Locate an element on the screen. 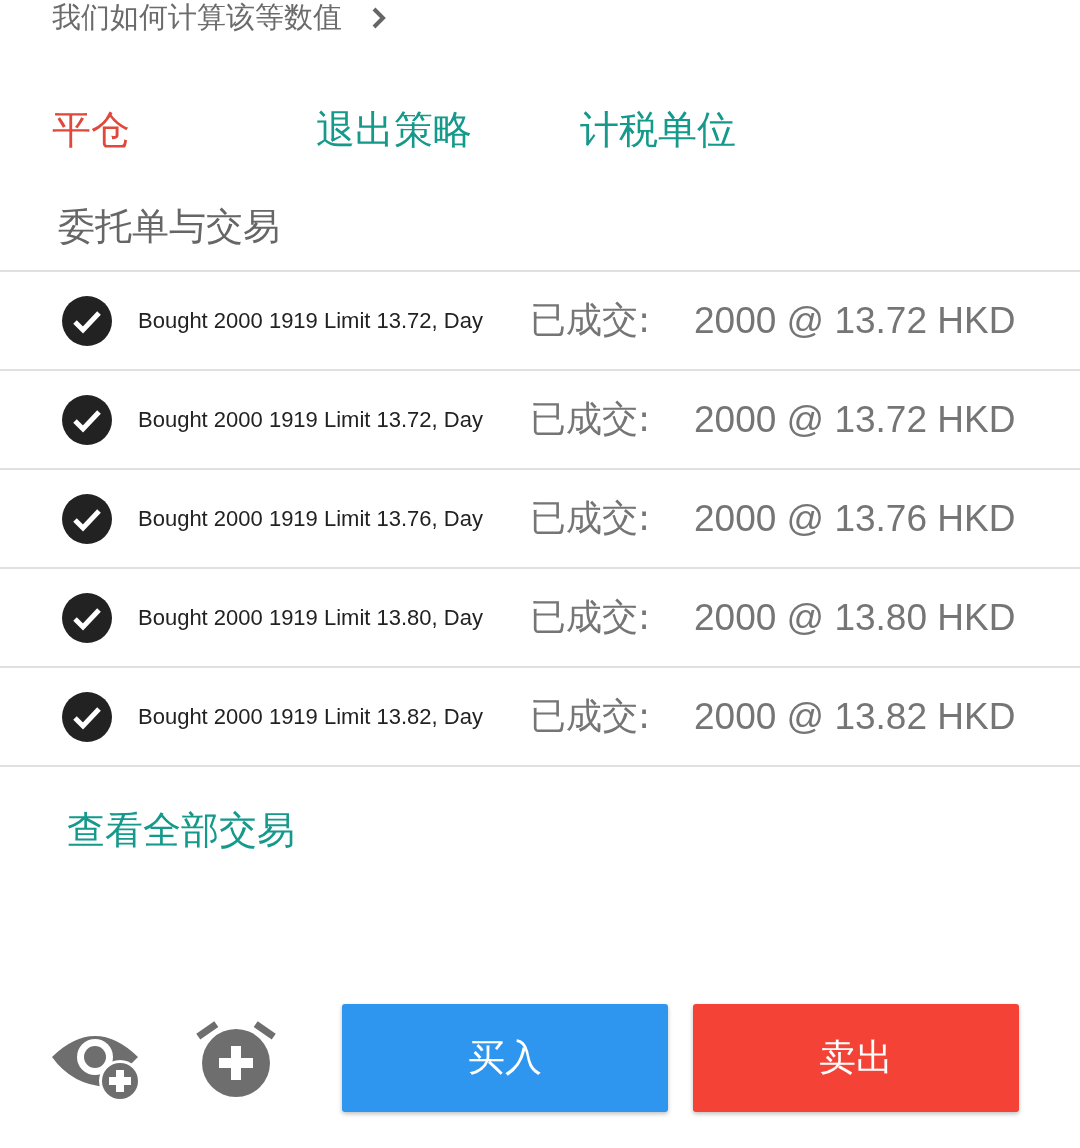 The width and height of the screenshot is (1080, 1148). action-link: 计税单位 is located at coordinates (712, 130).